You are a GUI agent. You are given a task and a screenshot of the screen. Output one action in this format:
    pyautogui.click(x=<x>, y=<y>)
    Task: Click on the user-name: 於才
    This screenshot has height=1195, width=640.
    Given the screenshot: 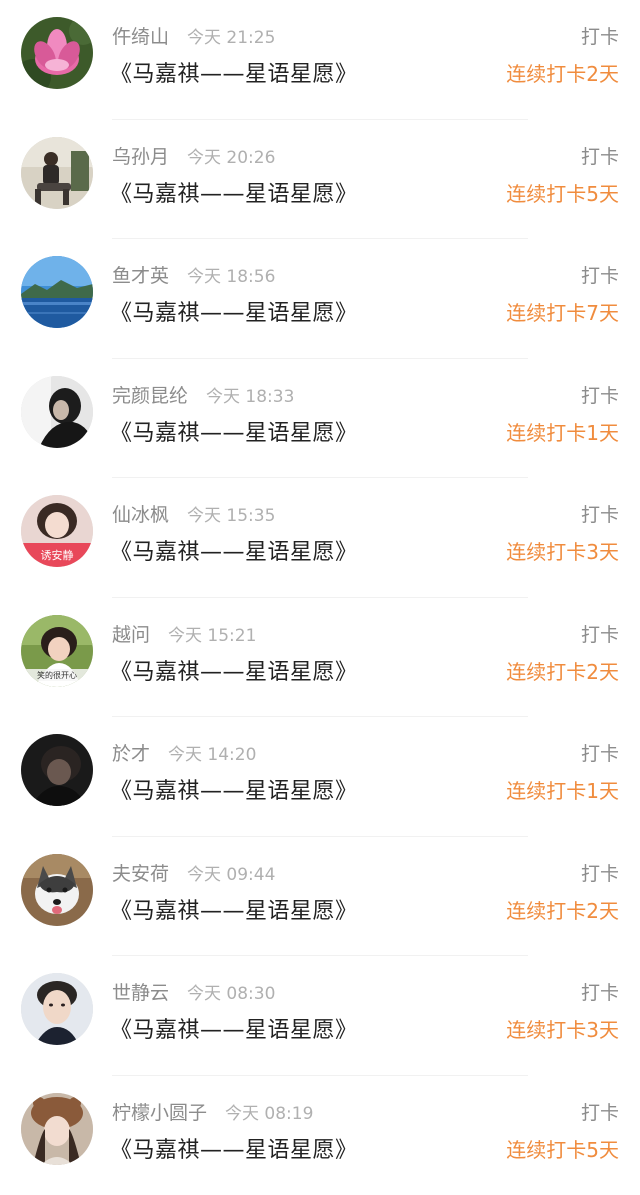 What is the action you would take?
    pyautogui.click(x=131, y=752)
    